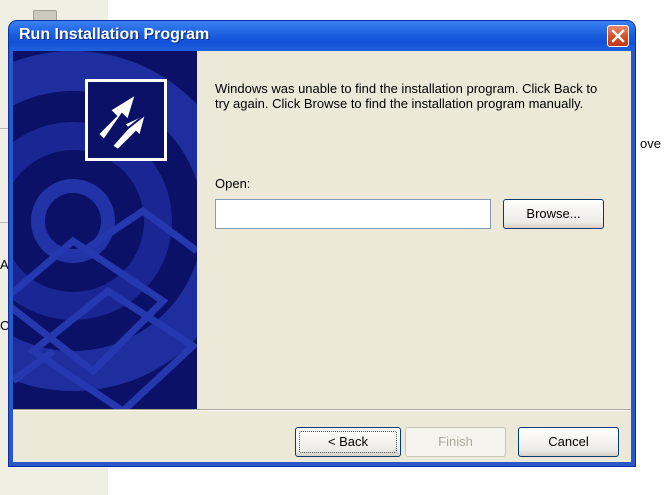 This screenshot has width=664, height=495. Describe the element at coordinates (455, 442) in the screenshot. I see `finish-button: Finish` at that location.